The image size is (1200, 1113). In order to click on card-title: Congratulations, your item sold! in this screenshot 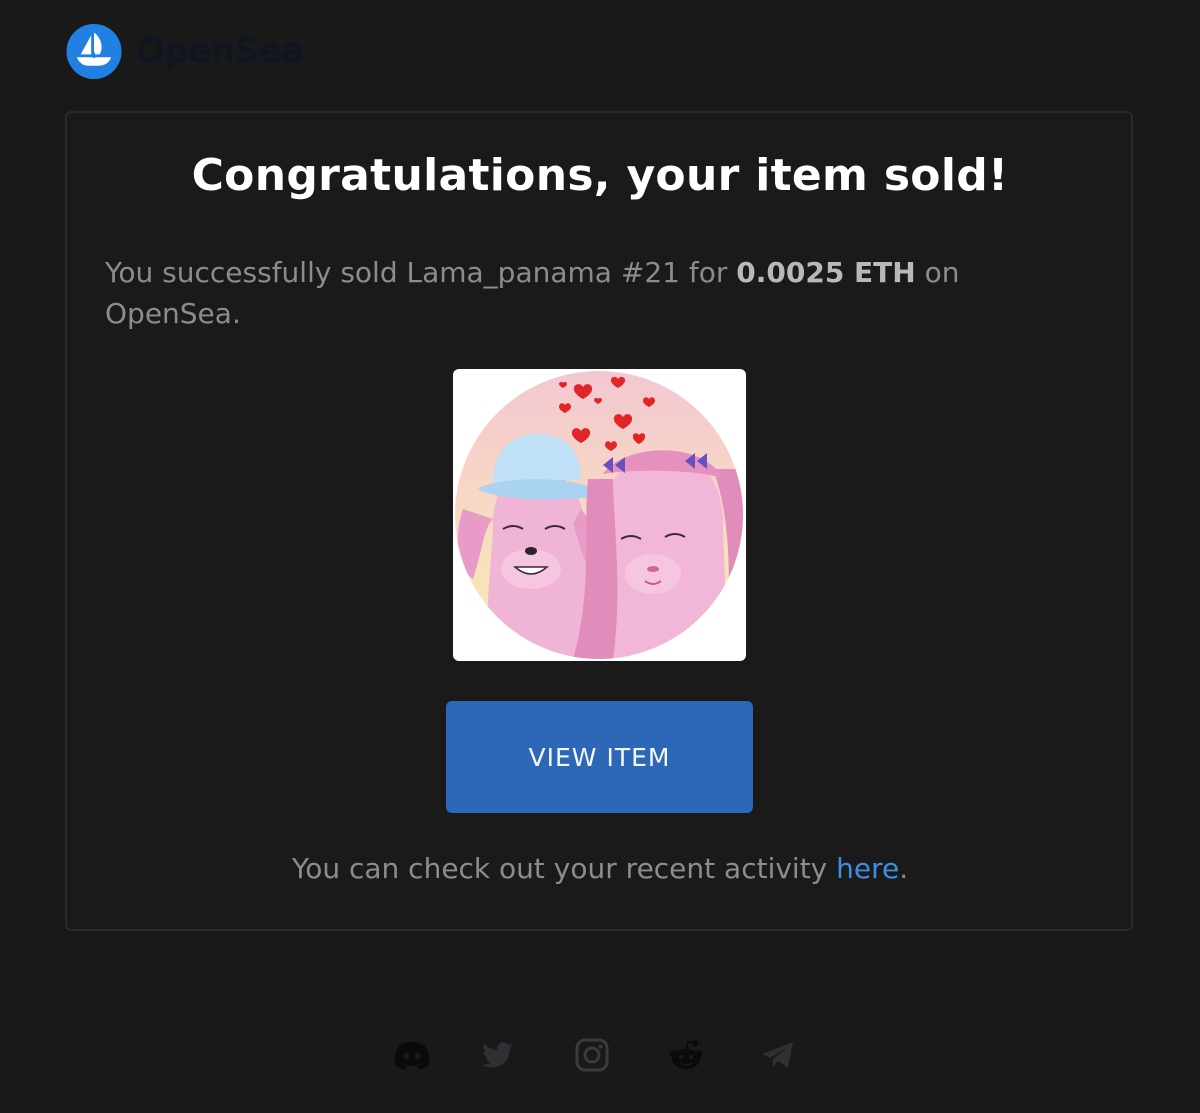, I will do `click(600, 175)`.